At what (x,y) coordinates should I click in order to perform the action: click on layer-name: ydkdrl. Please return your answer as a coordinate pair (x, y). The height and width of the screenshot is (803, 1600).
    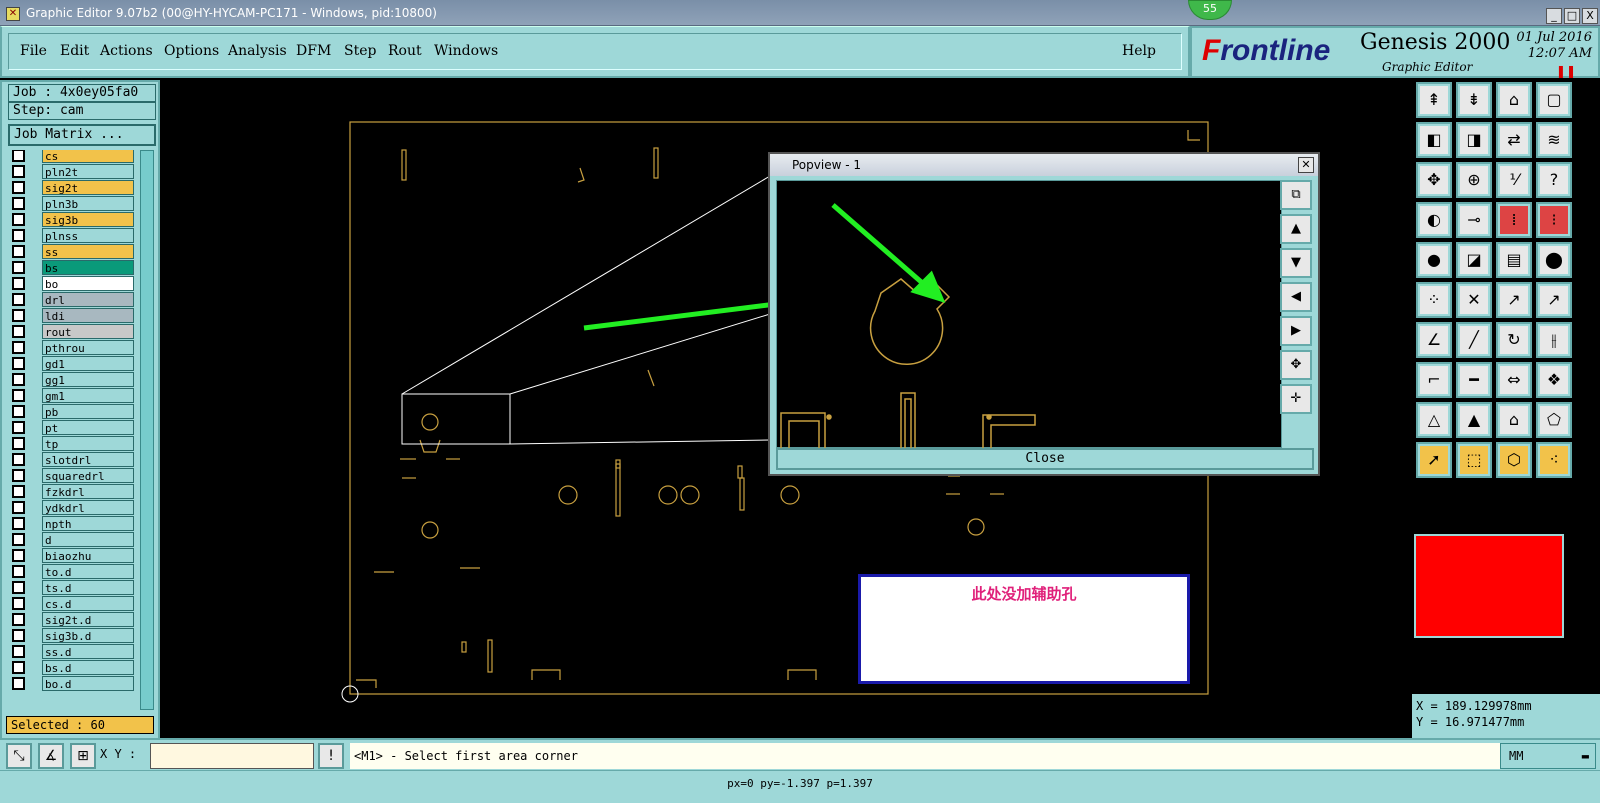
    Looking at the image, I should click on (88, 507).